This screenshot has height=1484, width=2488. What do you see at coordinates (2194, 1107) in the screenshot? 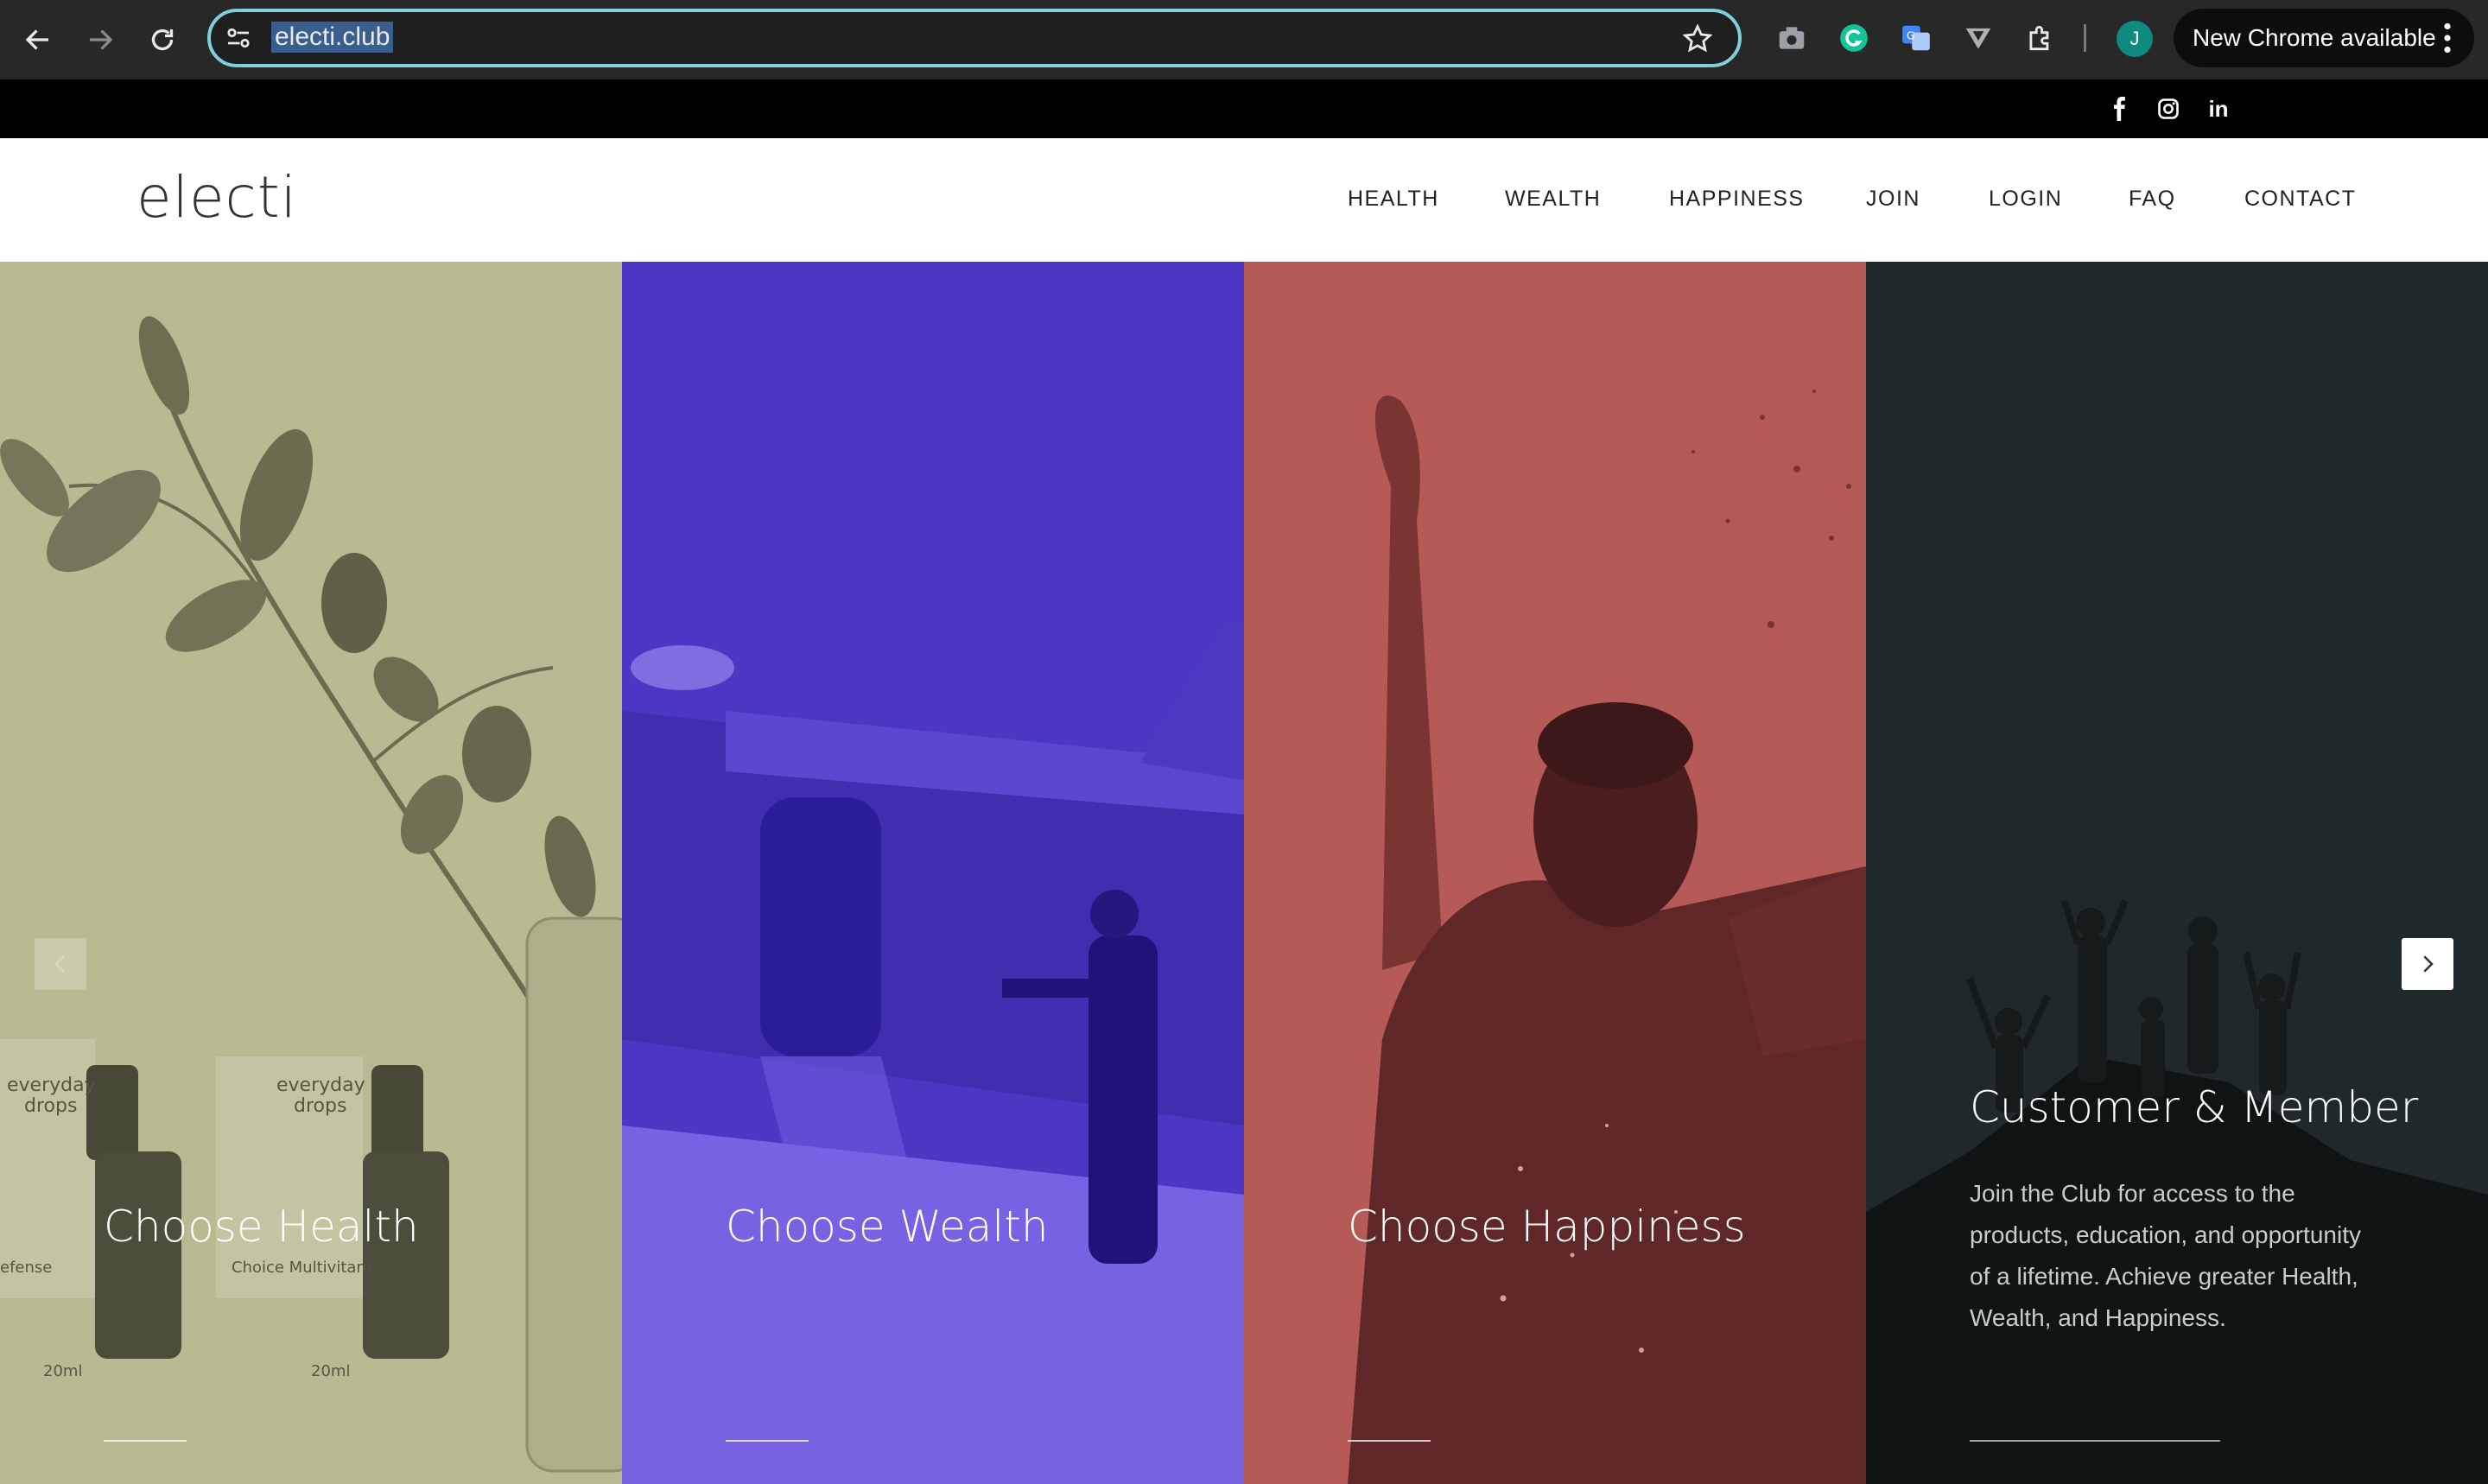
I see `panel-title-member: Customer & Member` at bounding box center [2194, 1107].